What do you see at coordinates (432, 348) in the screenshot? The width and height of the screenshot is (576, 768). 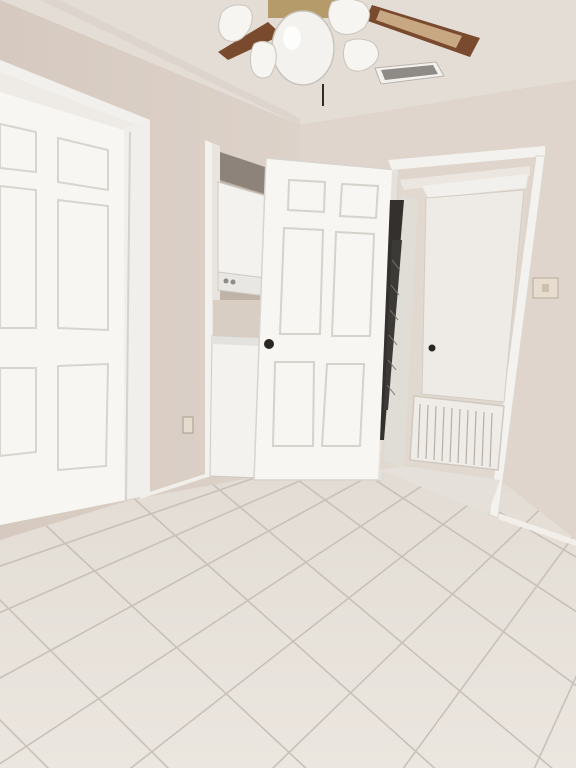 I see `hallway-door-knob` at bounding box center [432, 348].